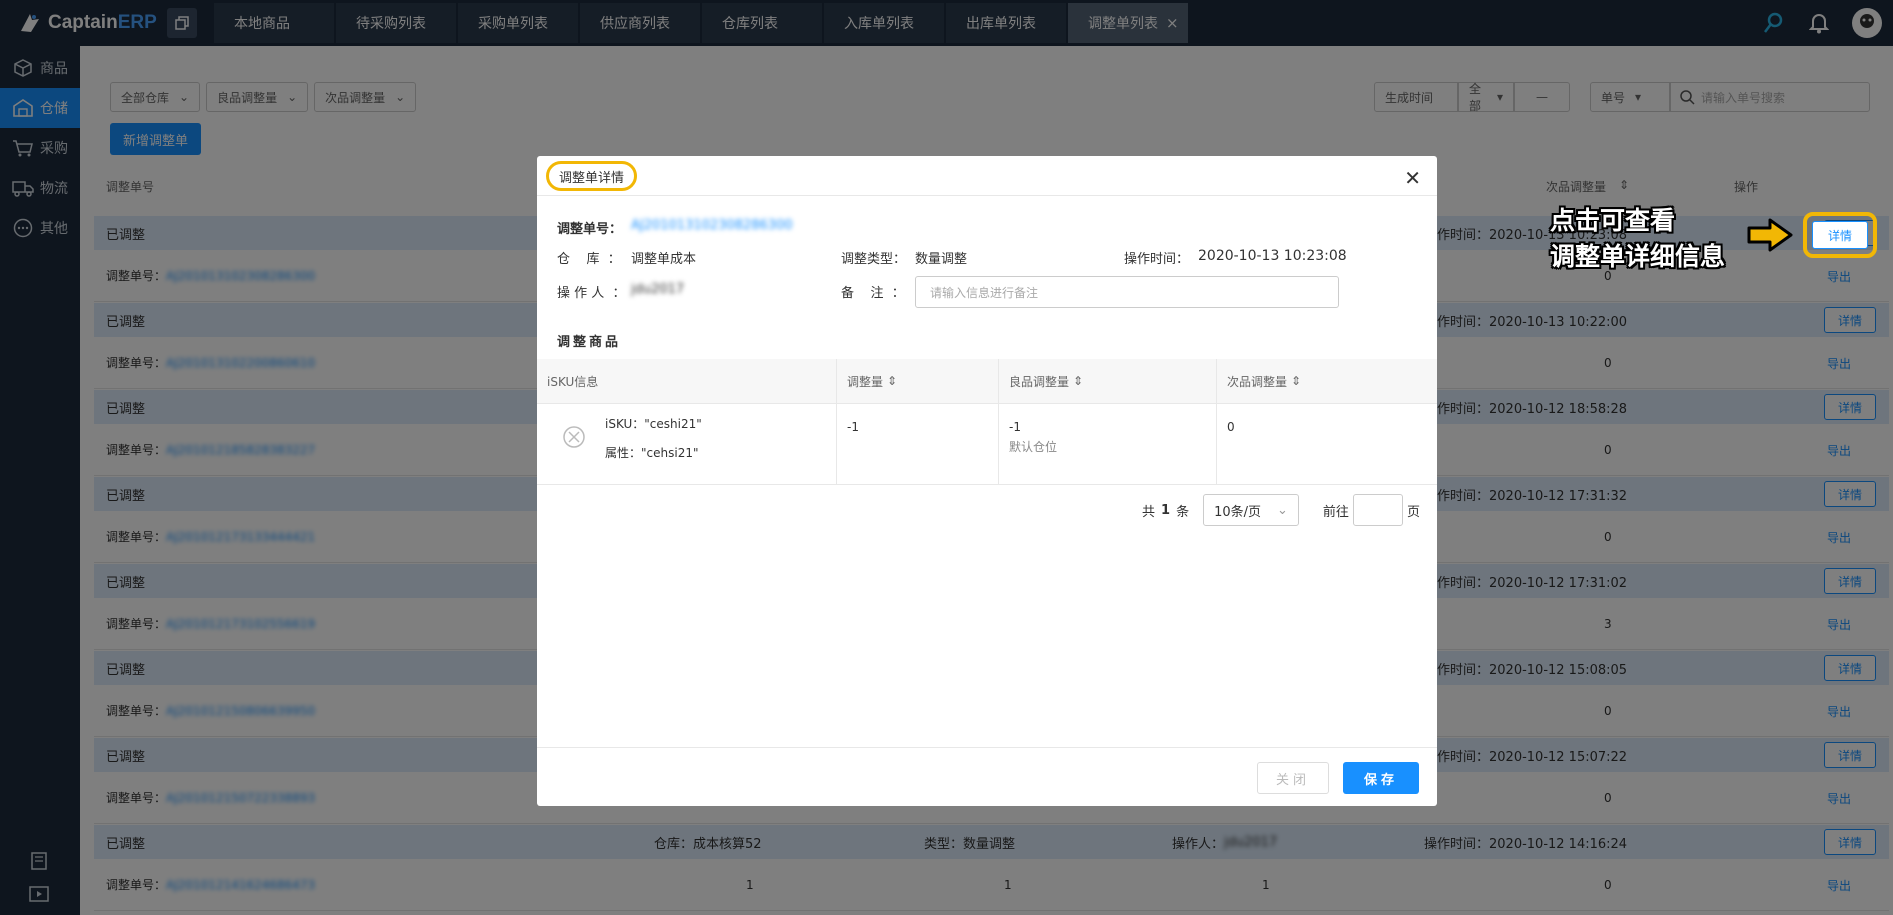 This screenshot has width=1893, height=915. I want to click on isku-value: iSKU："ceshi21", so click(653, 424).